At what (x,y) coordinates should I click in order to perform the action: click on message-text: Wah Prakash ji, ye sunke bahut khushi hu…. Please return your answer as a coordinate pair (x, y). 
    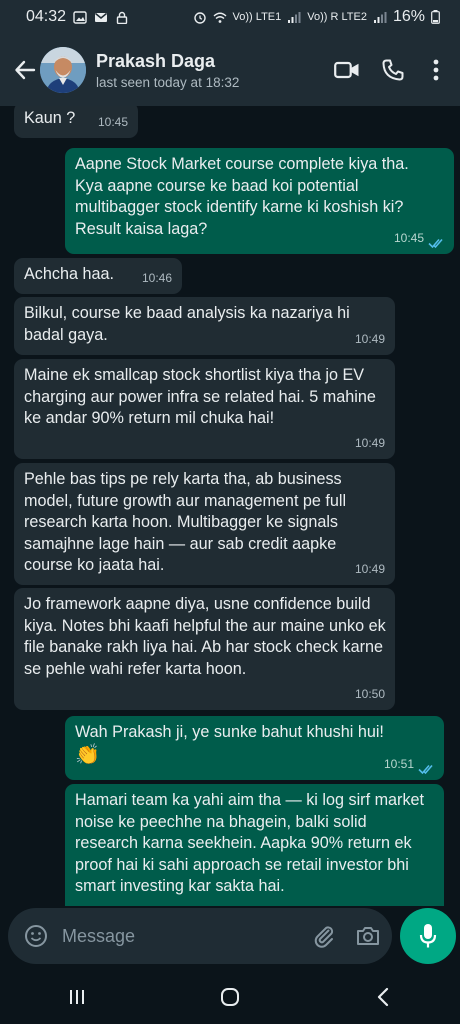
    Looking at the image, I should click on (229, 732).